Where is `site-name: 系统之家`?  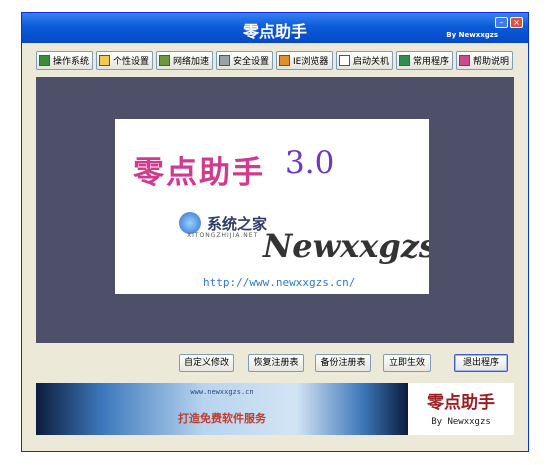 site-name: 系统之家 is located at coordinates (237, 224).